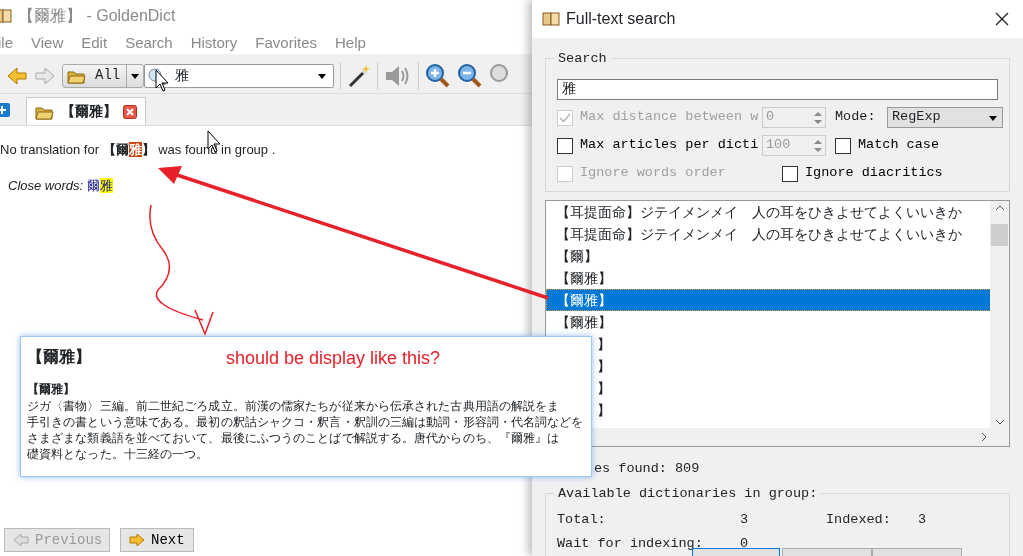  What do you see at coordinates (17, 75) in the screenshot?
I see `back-arrow-icon` at bounding box center [17, 75].